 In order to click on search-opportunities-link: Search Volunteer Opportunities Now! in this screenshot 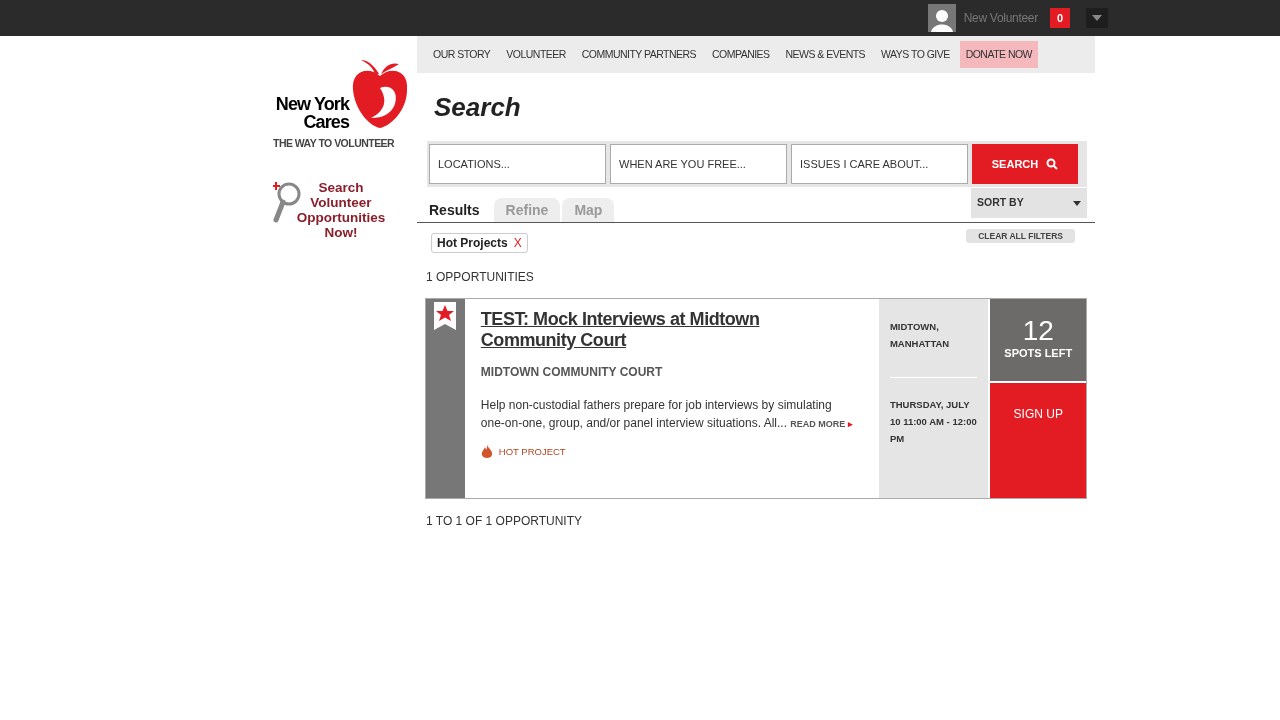, I will do `click(341, 209)`.